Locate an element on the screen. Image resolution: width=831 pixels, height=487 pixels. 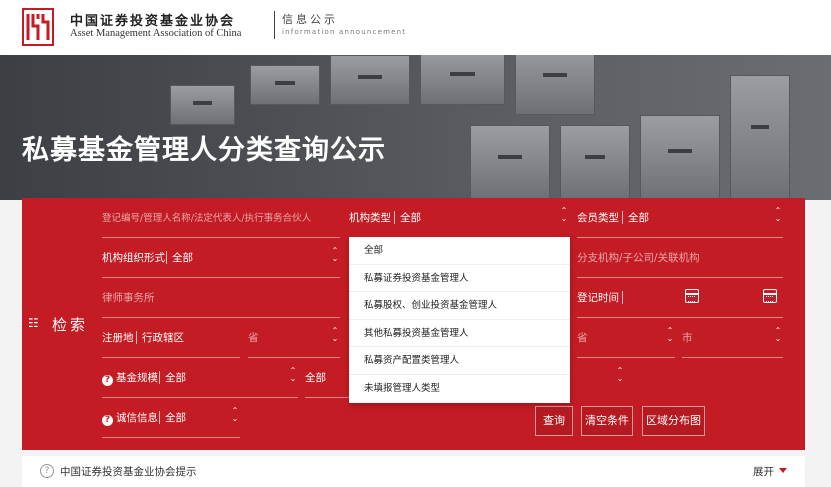
reg-place-label: 注册地 is located at coordinates (118, 338).